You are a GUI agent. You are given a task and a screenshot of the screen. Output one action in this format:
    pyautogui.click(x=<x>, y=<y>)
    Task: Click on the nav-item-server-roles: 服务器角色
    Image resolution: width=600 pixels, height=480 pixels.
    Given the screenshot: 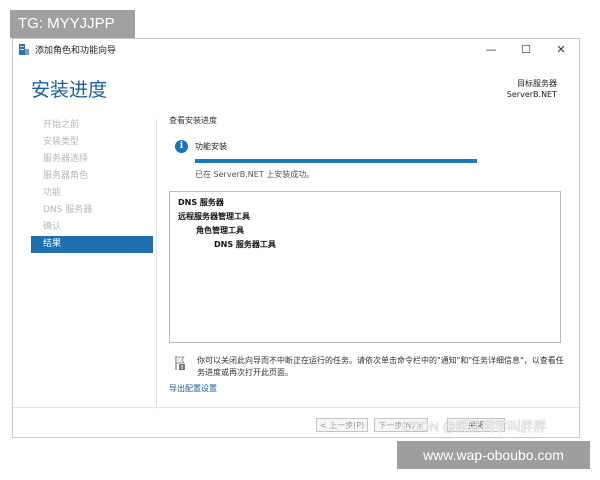 What is the action you would take?
    pyautogui.click(x=66, y=176)
    